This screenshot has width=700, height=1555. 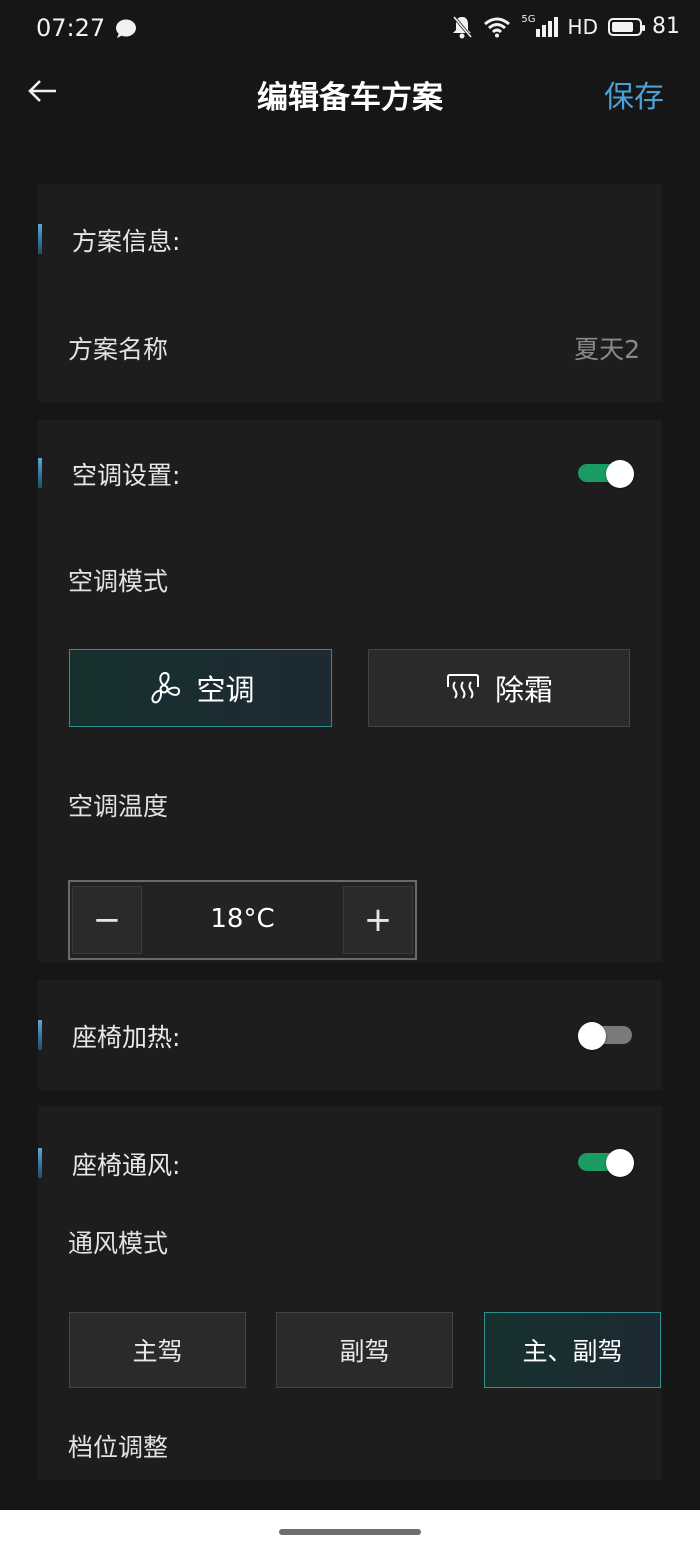 I want to click on home-indicator, so click(x=350, y=1532).